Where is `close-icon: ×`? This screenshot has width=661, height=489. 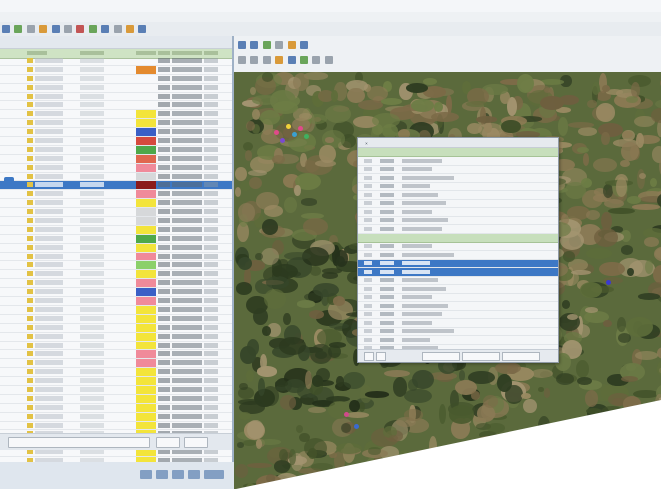 close-icon: × is located at coordinates (366, 143).